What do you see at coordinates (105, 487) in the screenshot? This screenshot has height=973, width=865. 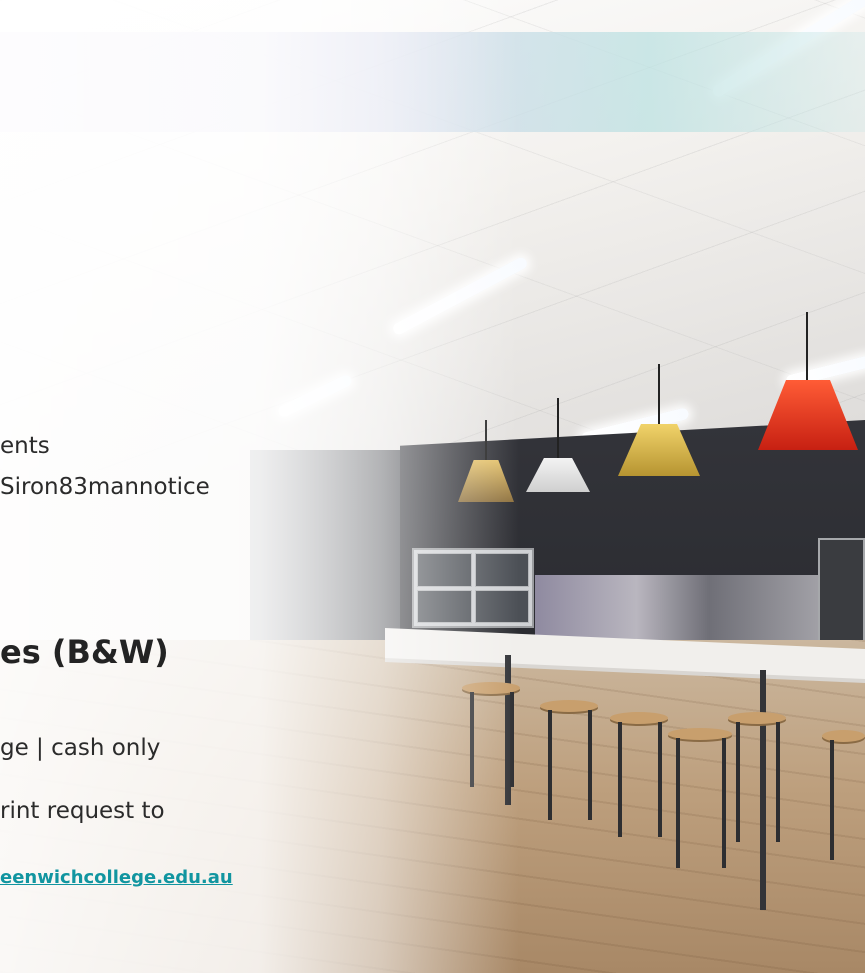 I see `body-text-line: Siron83mannotice` at bounding box center [105, 487].